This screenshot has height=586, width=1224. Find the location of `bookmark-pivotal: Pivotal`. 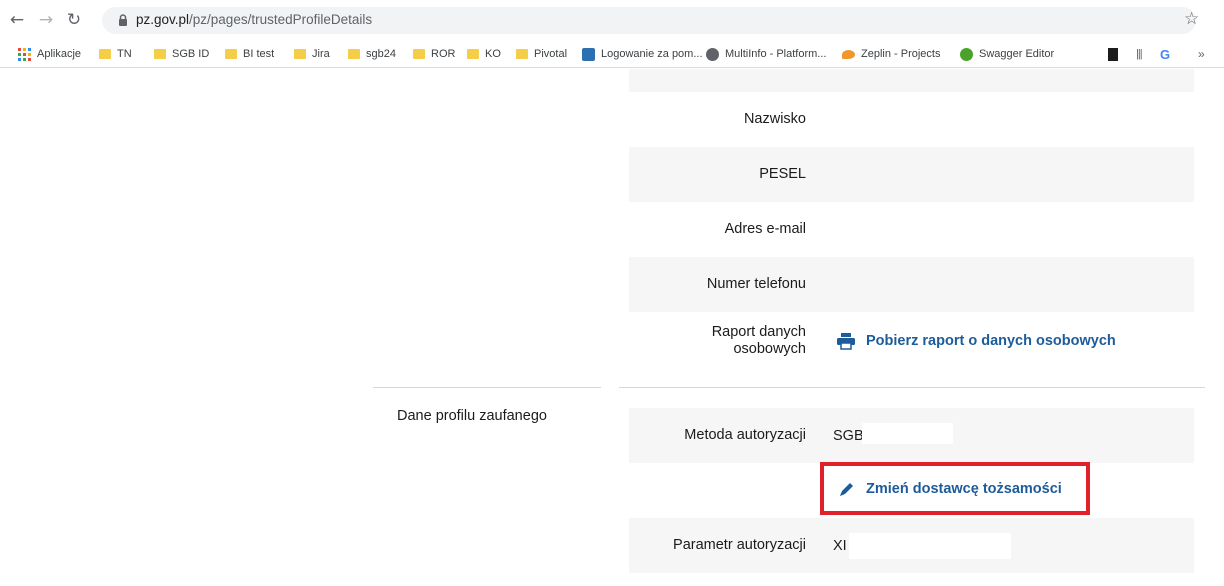

bookmark-pivotal: Pivotal is located at coordinates (541, 54).